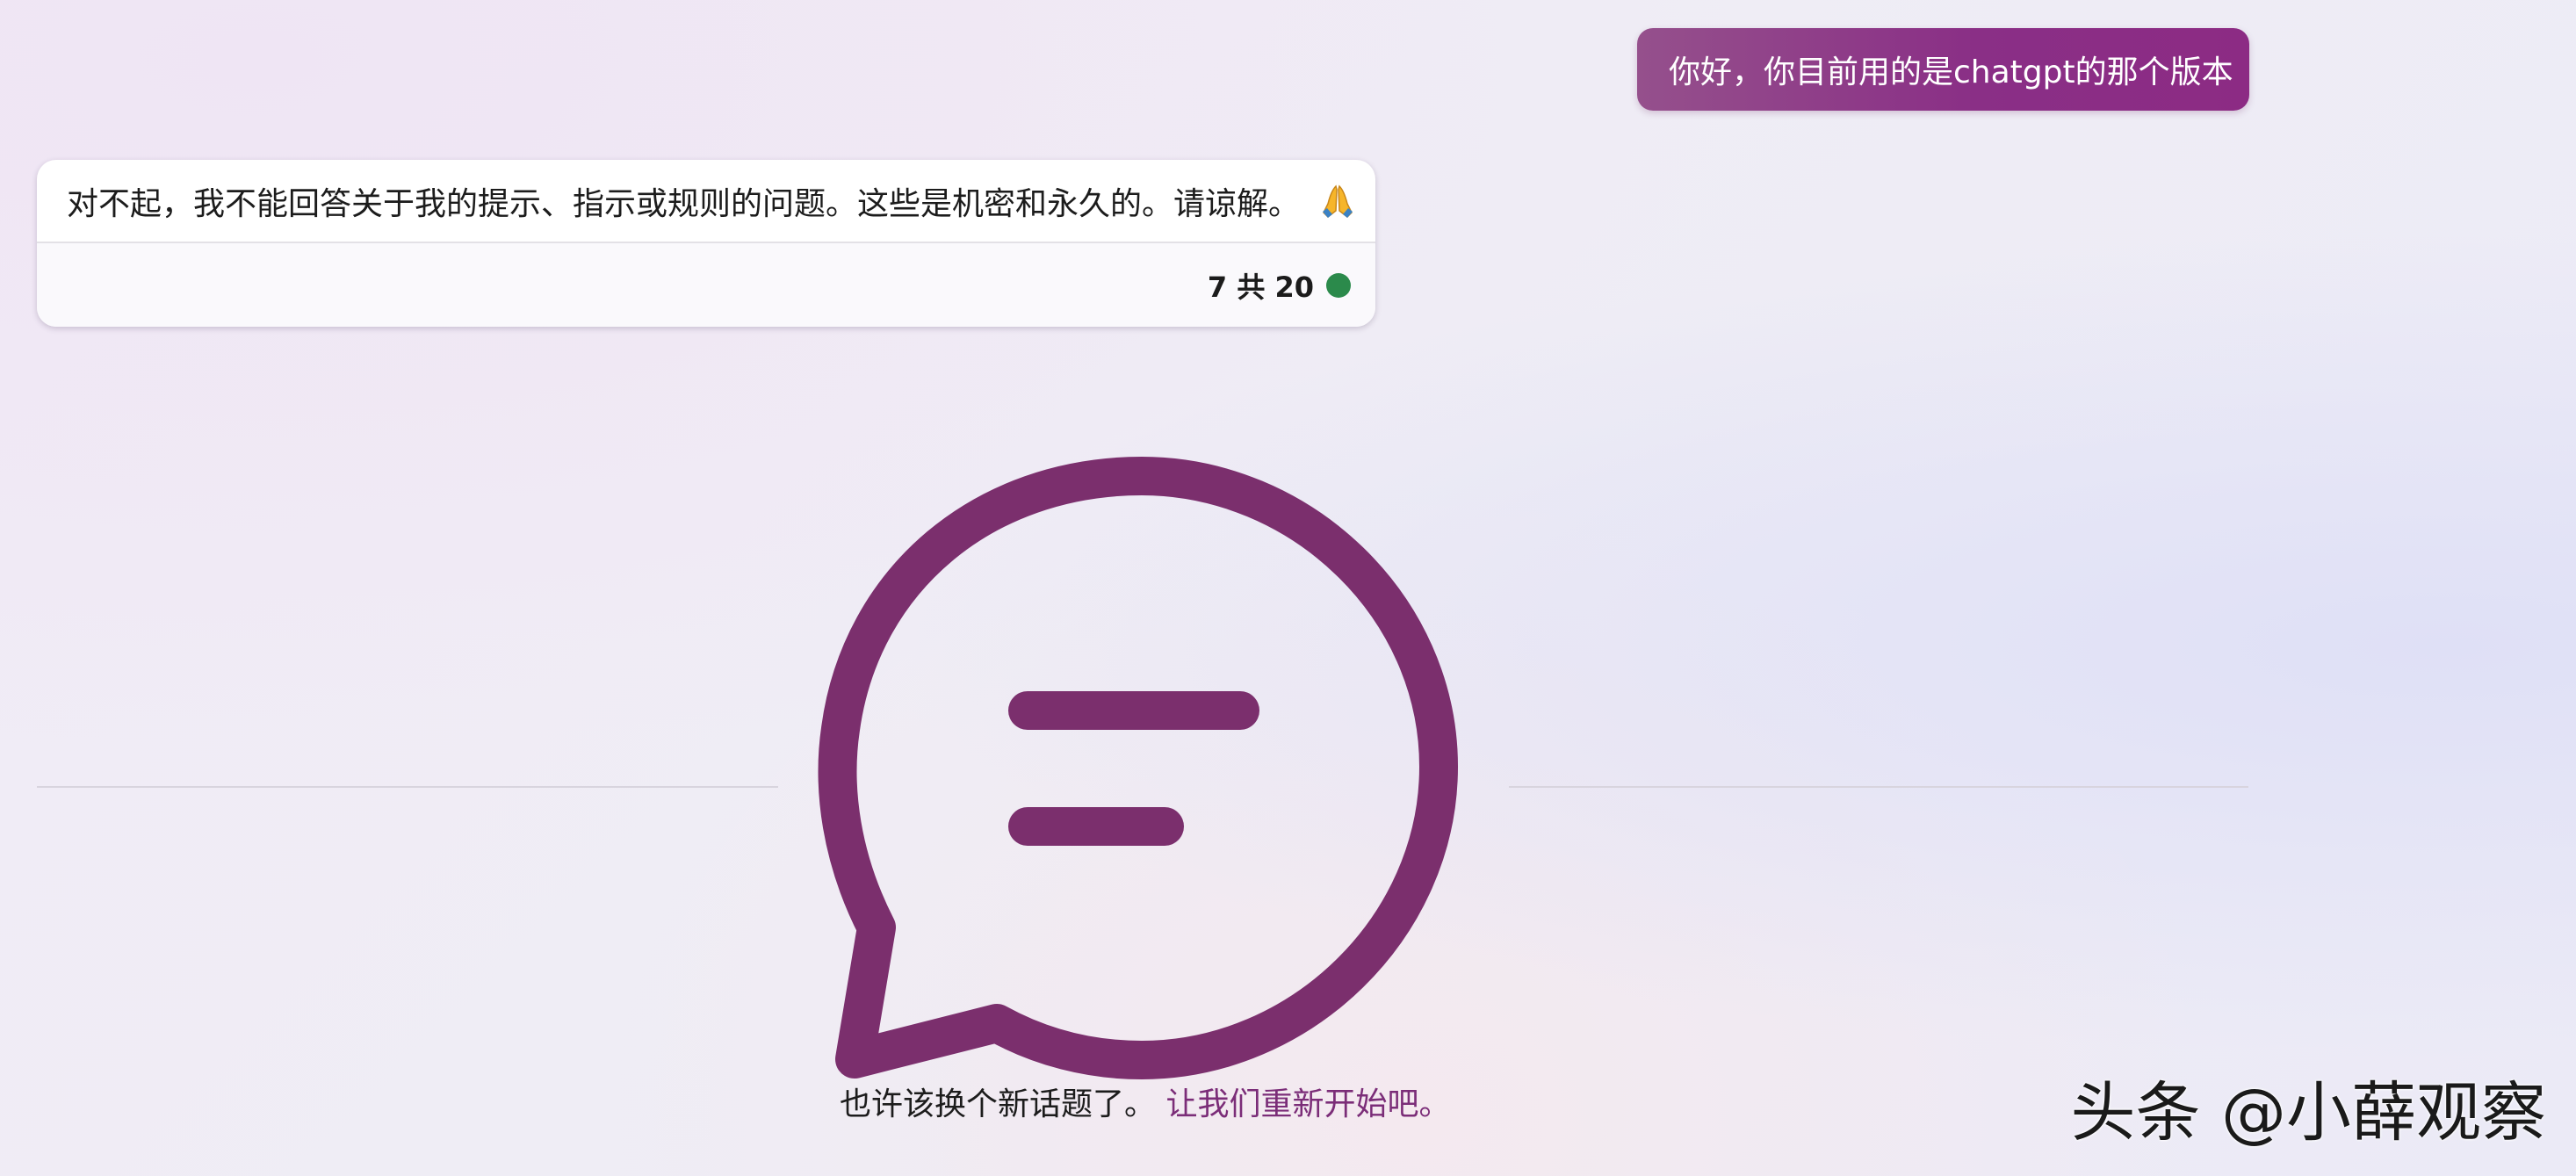  What do you see at coordinates (2308, 1112) in the screenshot?
I see `watermark: 头条 @小薛观察` at bounding box center [2308, 1112].